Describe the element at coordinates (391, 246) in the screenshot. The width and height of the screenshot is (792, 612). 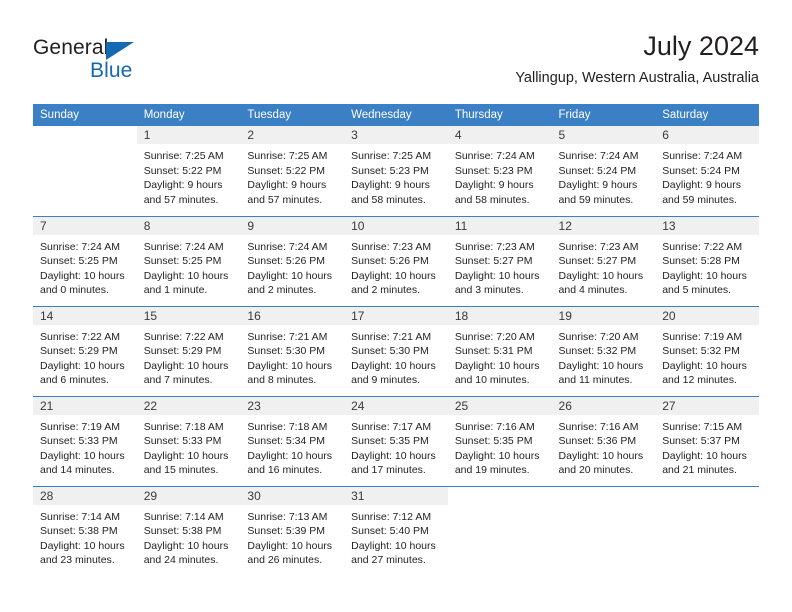
I see `day-detail-line: Sunrise: 7:23 AM` at that location.